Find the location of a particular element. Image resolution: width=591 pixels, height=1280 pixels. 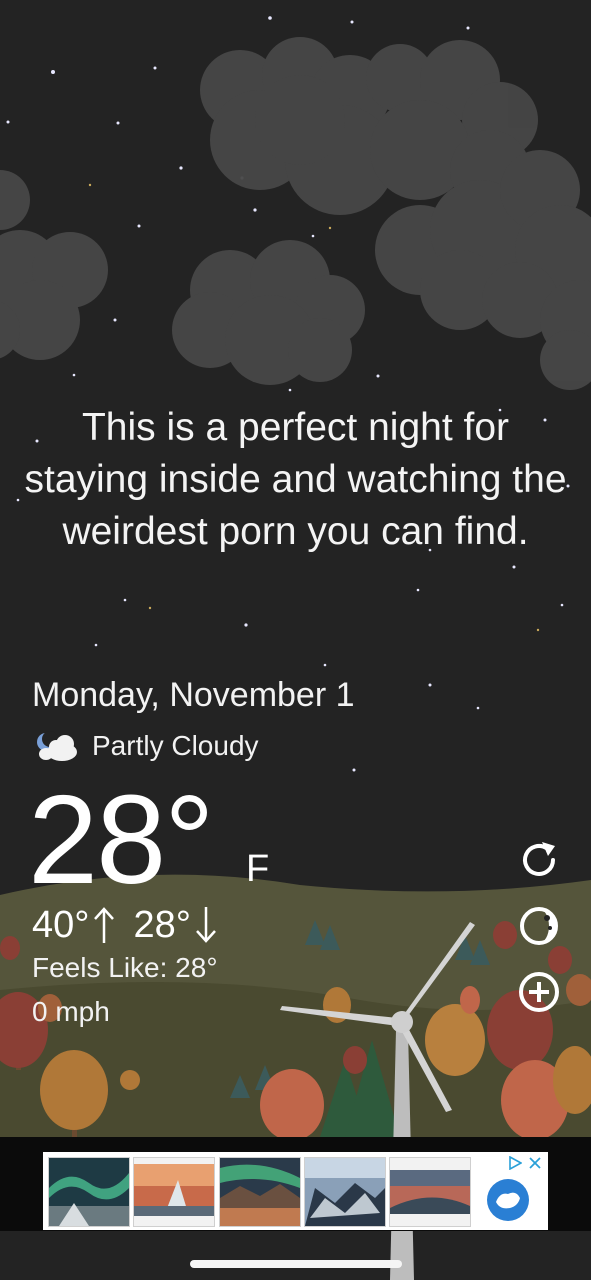

current-temperature: 28° is located at coordinates (121, 839).